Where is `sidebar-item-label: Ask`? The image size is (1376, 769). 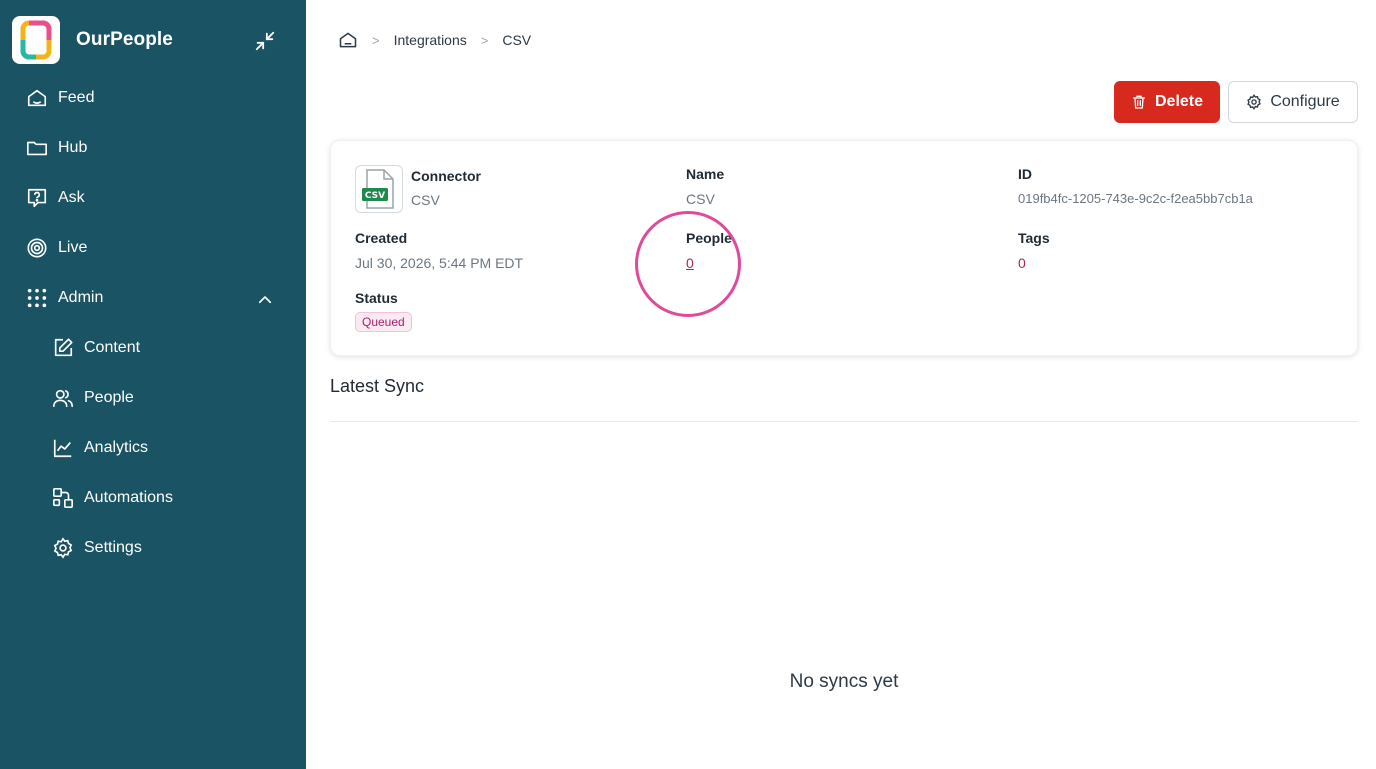
sidebar-item-label: Ask is located at coordinates (71, 197).